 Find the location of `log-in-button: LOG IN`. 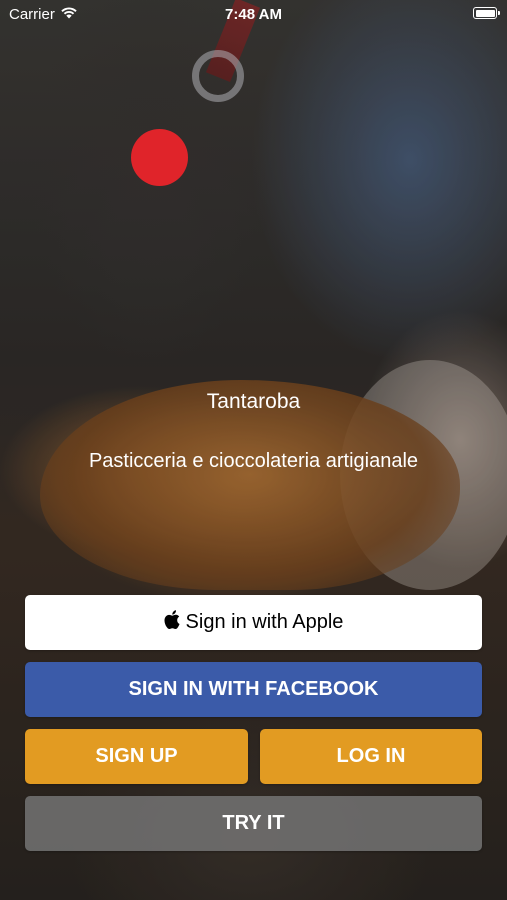

log-in-button: LOG IN is located at coordinates (371, 756).